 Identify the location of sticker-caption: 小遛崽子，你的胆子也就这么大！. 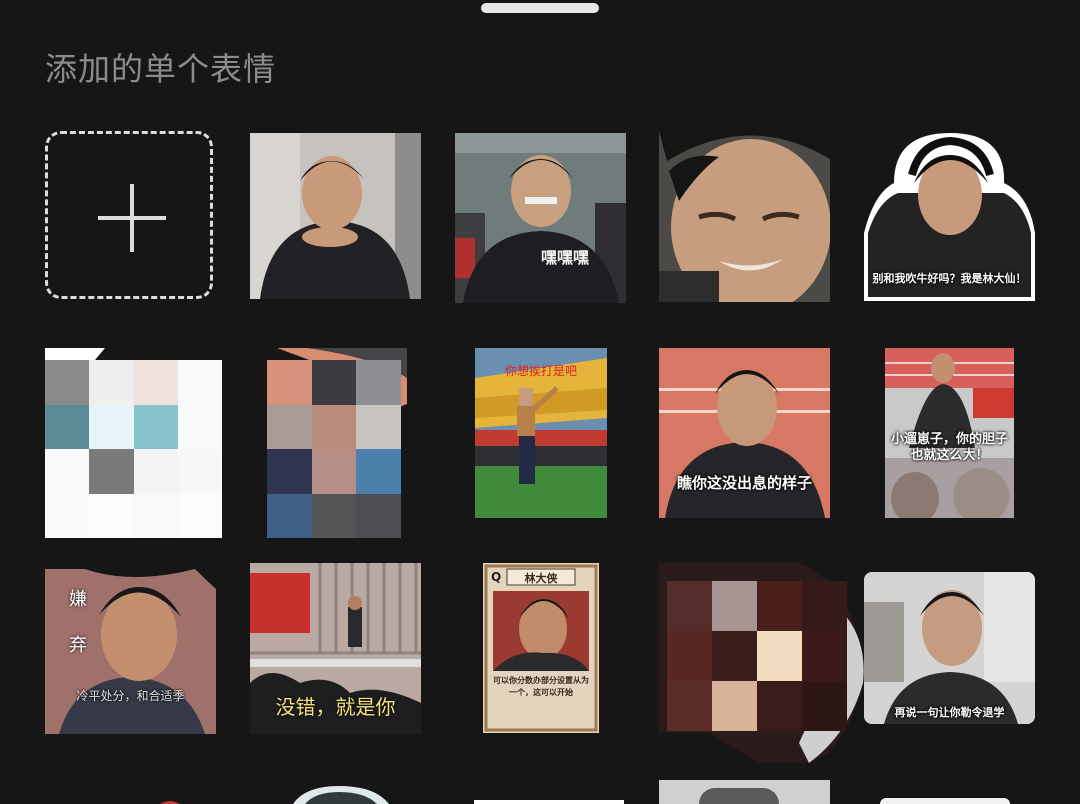
(949, 447).